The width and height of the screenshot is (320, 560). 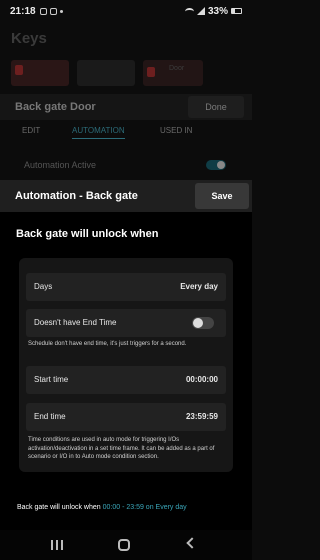 What do you see at coordinates (29, 38) in the screenshot?
I see `background-title: Keys` at bounding box center [29, 38].